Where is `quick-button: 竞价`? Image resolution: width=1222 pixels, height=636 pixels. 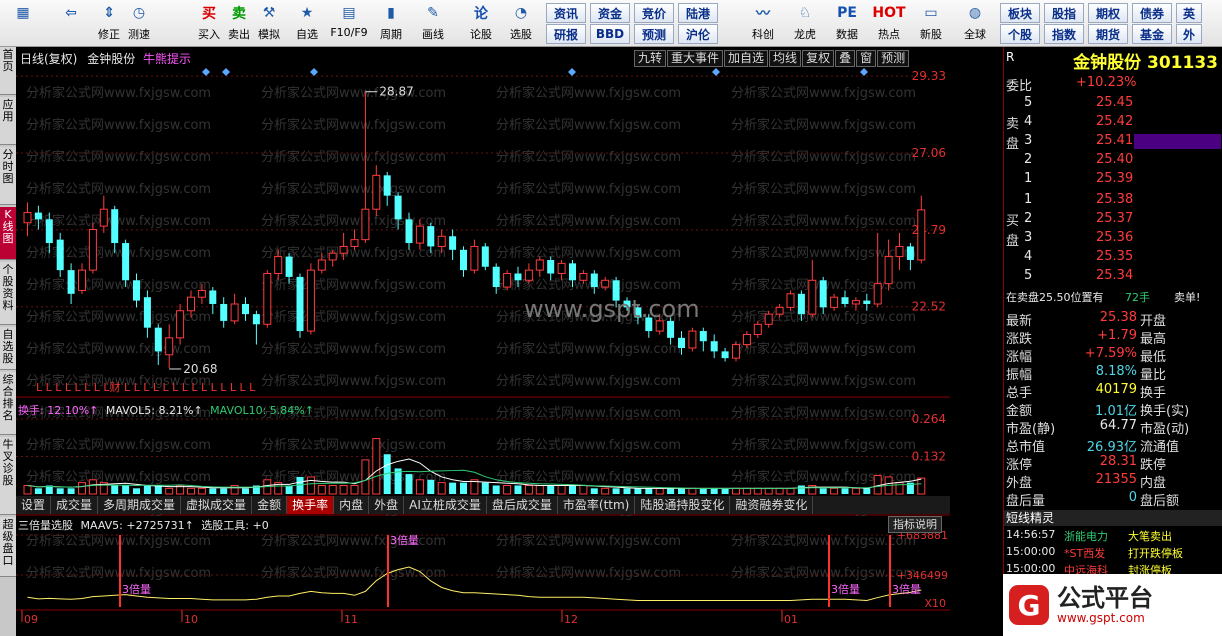 quick-button: 竞价 is located at coordinates (654, 13).